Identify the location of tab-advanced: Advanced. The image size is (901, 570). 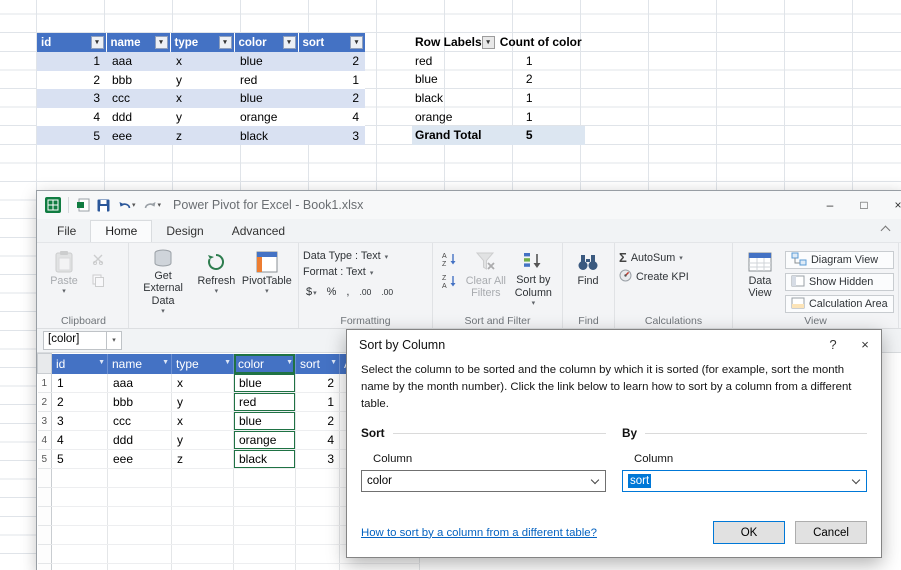
(258, 231).